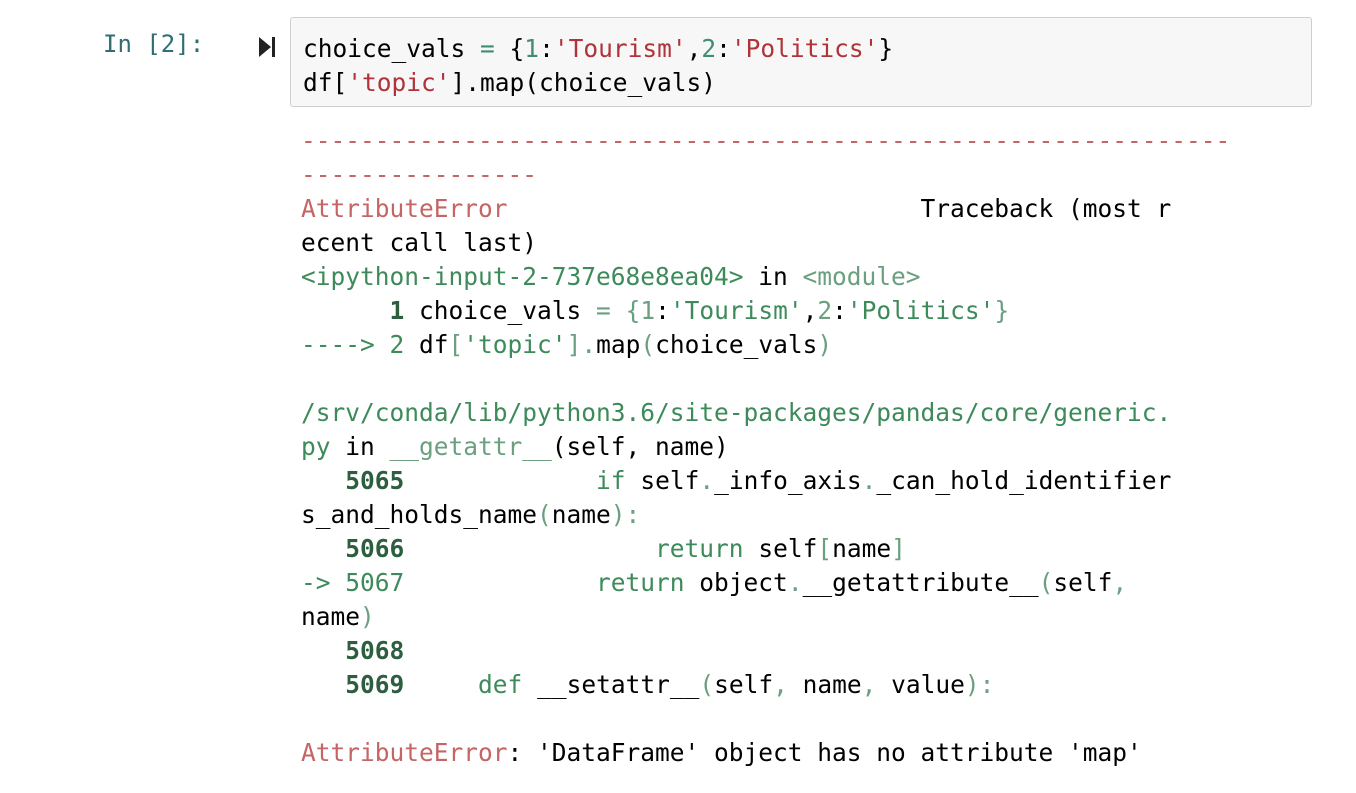 The image size is (1356, 793). I want to click on code-token: df[, so click(325, 82).